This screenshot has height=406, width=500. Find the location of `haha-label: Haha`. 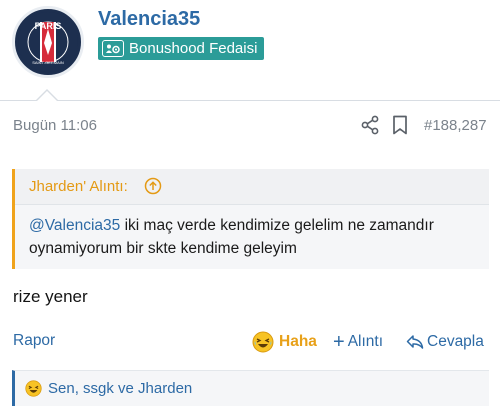

haha-label: Haha is located at coordinates (298, 341).